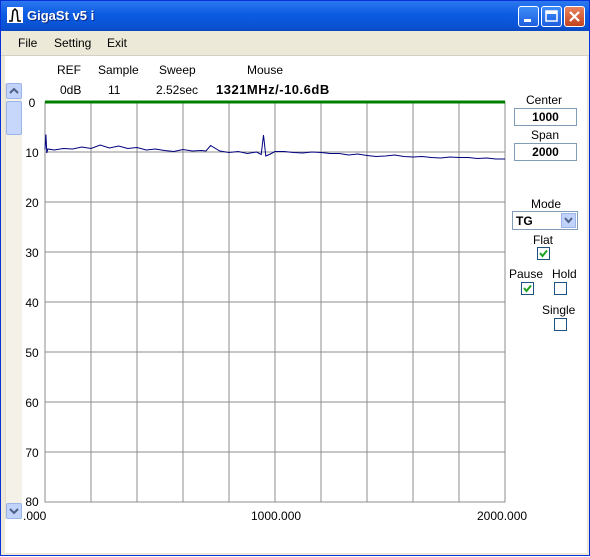 The height and width of the screenshot is (557, 590). What do you see at coordinates (545, 135) in the screenshot?
I see `span-label: Span` at bounding box center [545, 135].